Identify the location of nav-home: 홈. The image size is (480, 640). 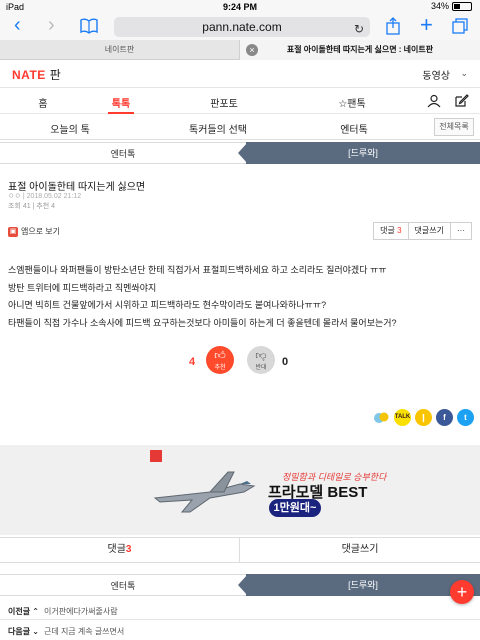
(43, 102).